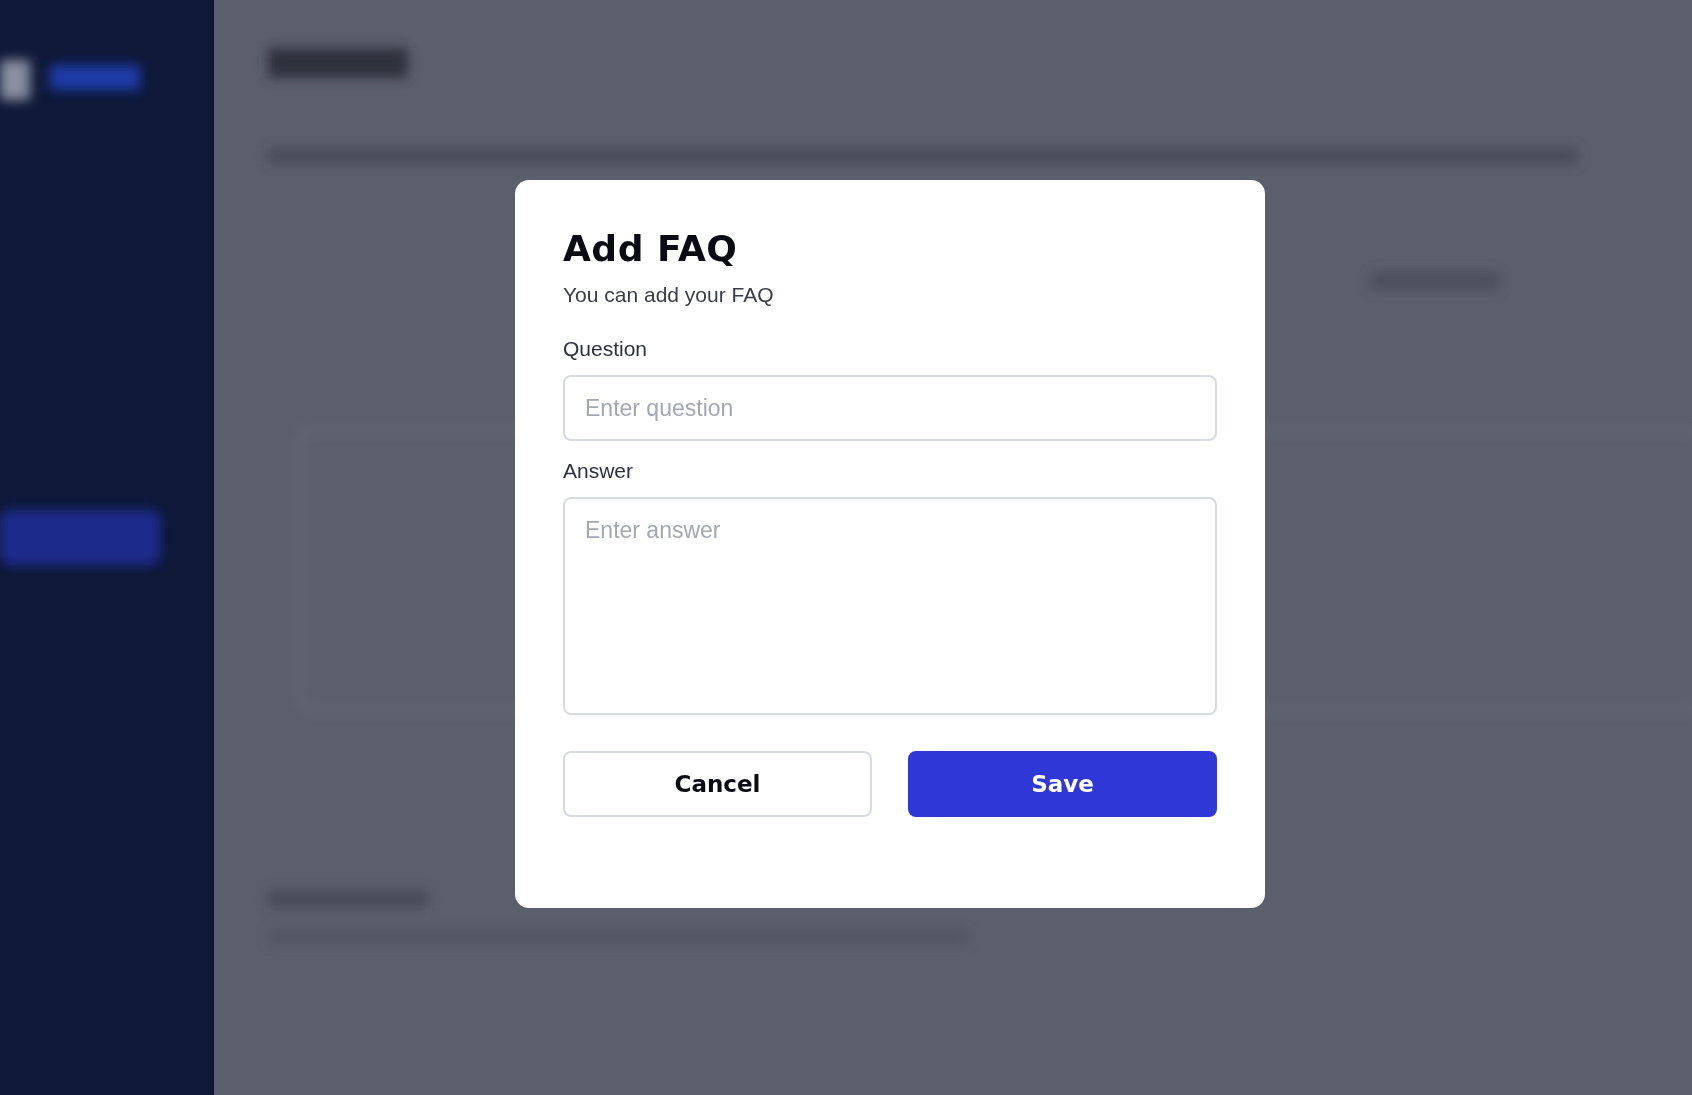 Image resolution: width=1692 pixels, height=1095 pixels. I want to click on dialog-subtitle: You can add your FAQ, so click(669, 295).